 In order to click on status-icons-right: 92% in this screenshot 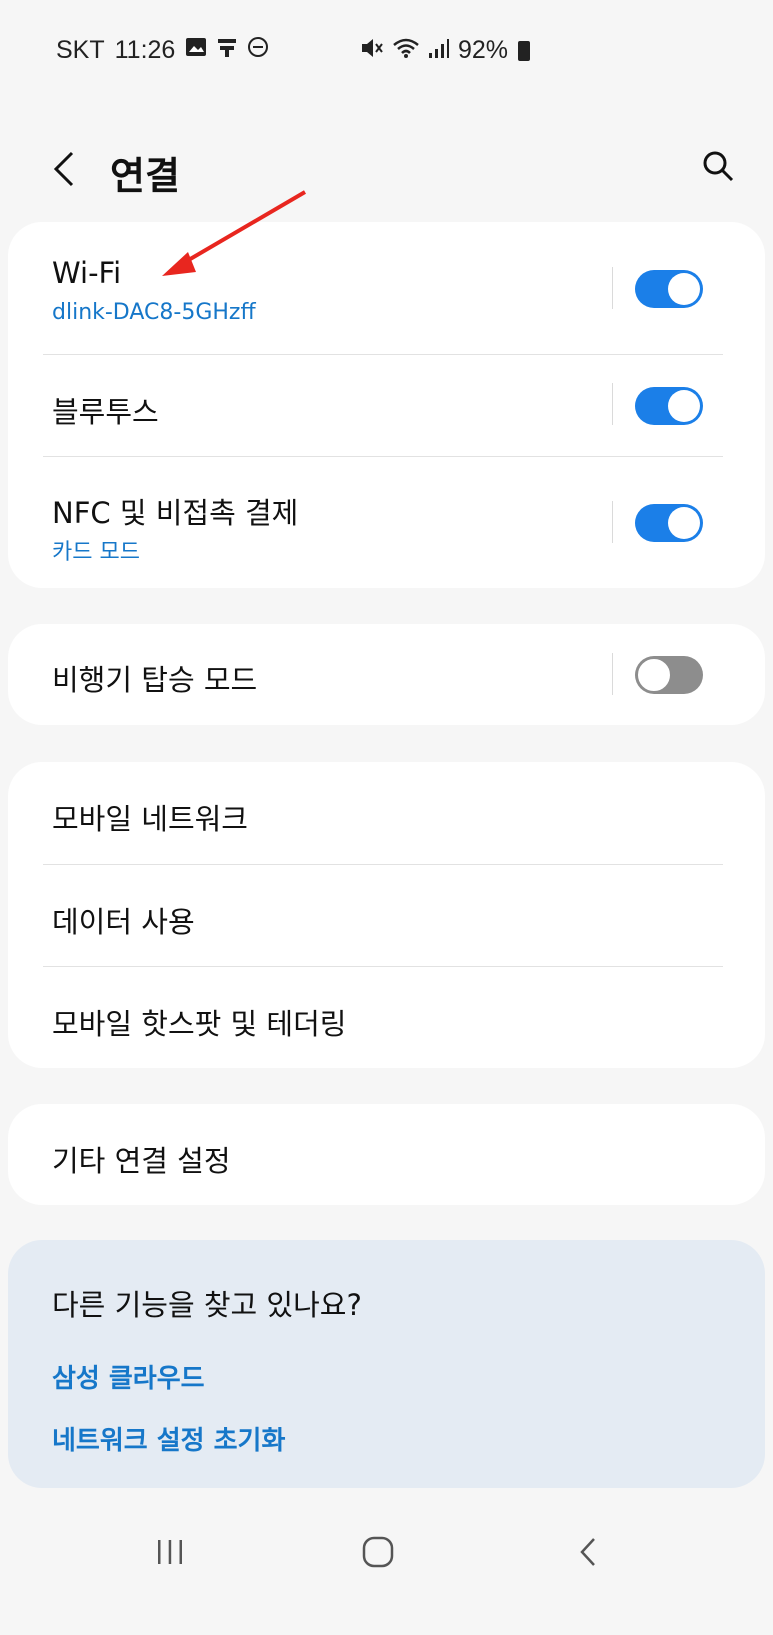, I will do `click(445, 50)`.